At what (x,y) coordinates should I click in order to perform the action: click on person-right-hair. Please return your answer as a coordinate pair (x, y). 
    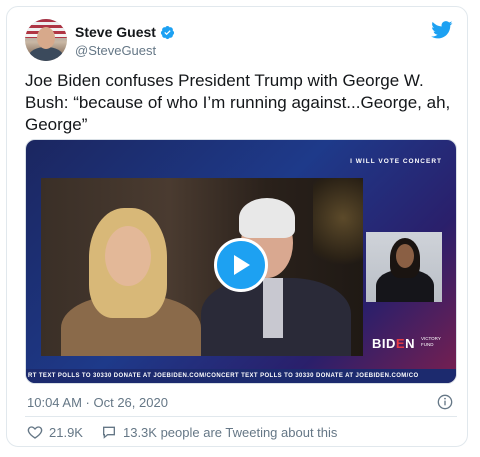
    Looking at the image, I should click on (267, 218).